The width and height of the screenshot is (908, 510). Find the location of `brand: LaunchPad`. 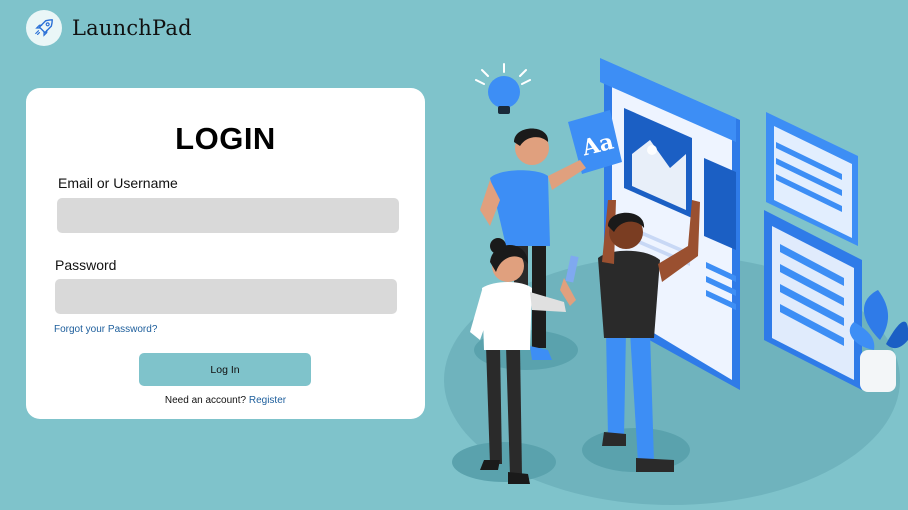

brand: LaunchPad is located at coordinates (109, 28).